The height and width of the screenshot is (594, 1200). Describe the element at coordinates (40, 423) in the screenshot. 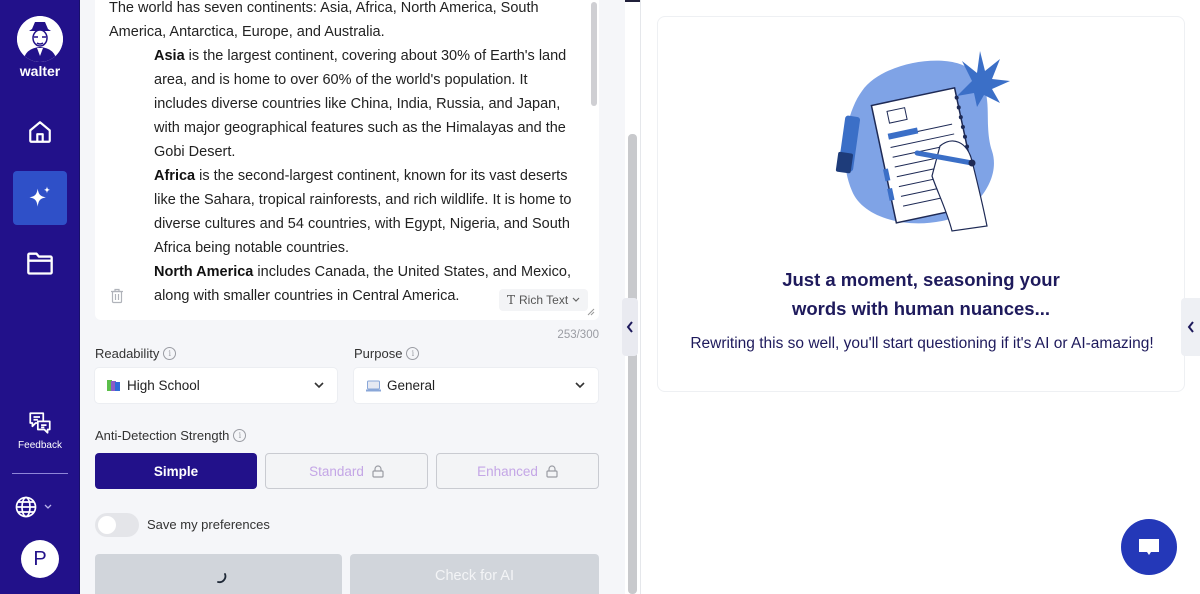

I see `feedback-chat-icon` at that location.